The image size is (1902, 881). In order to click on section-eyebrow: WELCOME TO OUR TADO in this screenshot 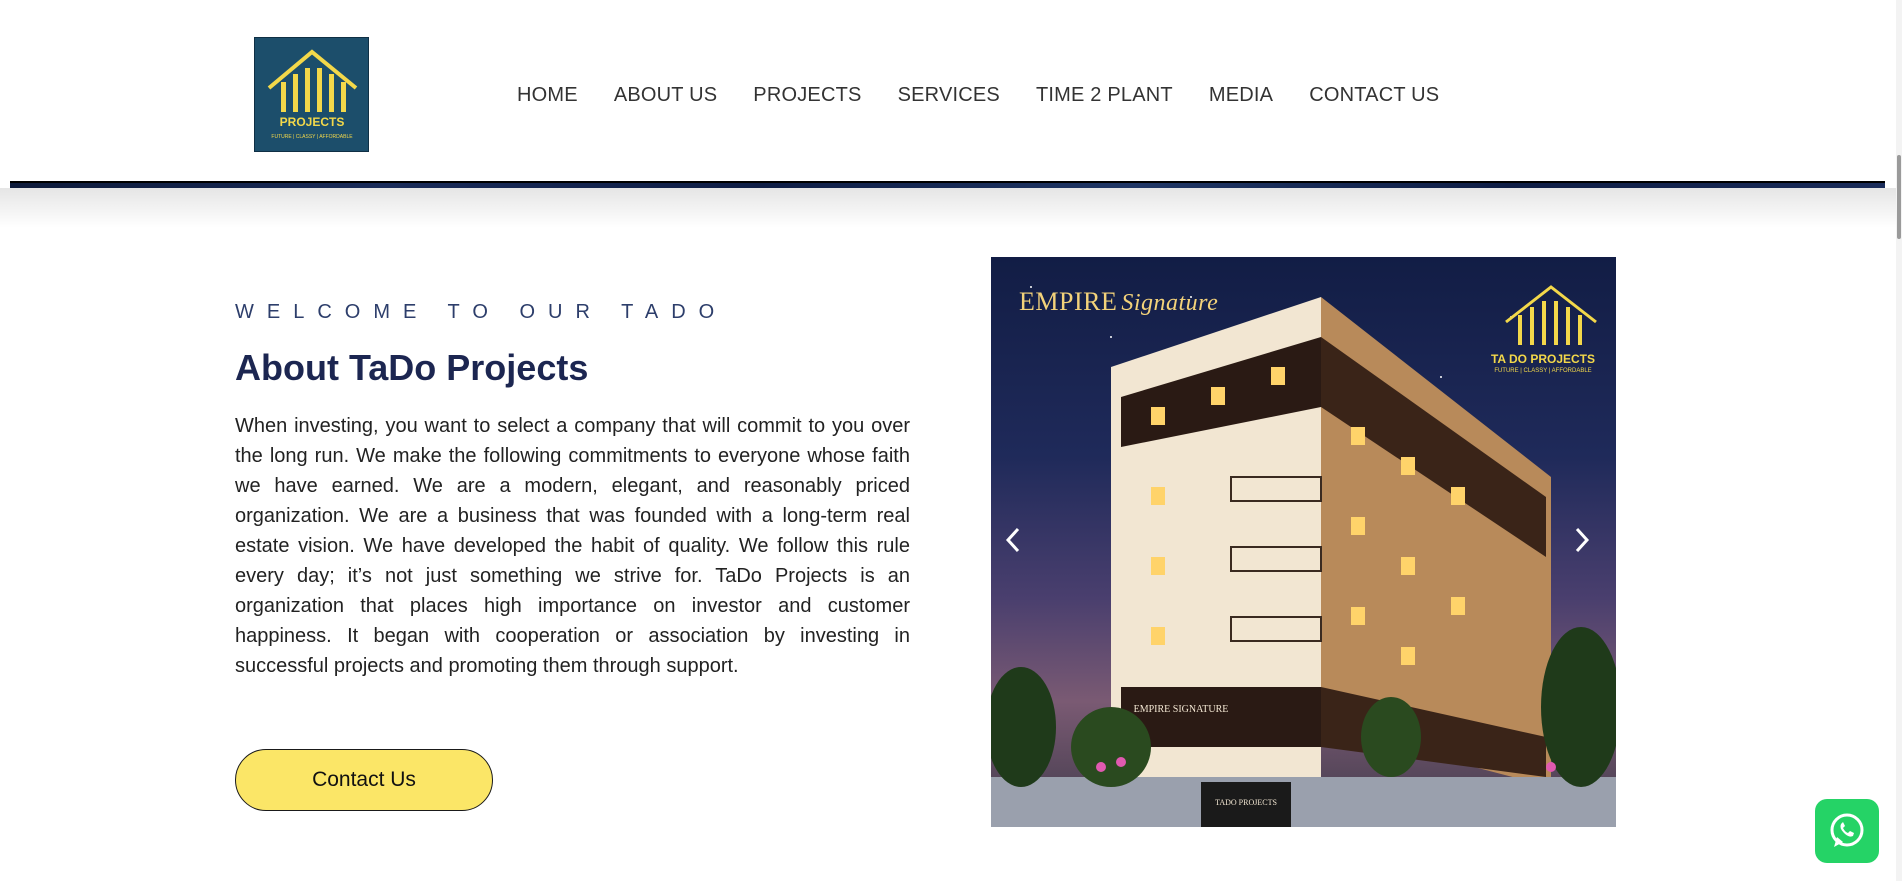, I will do `click(481, 312)`.